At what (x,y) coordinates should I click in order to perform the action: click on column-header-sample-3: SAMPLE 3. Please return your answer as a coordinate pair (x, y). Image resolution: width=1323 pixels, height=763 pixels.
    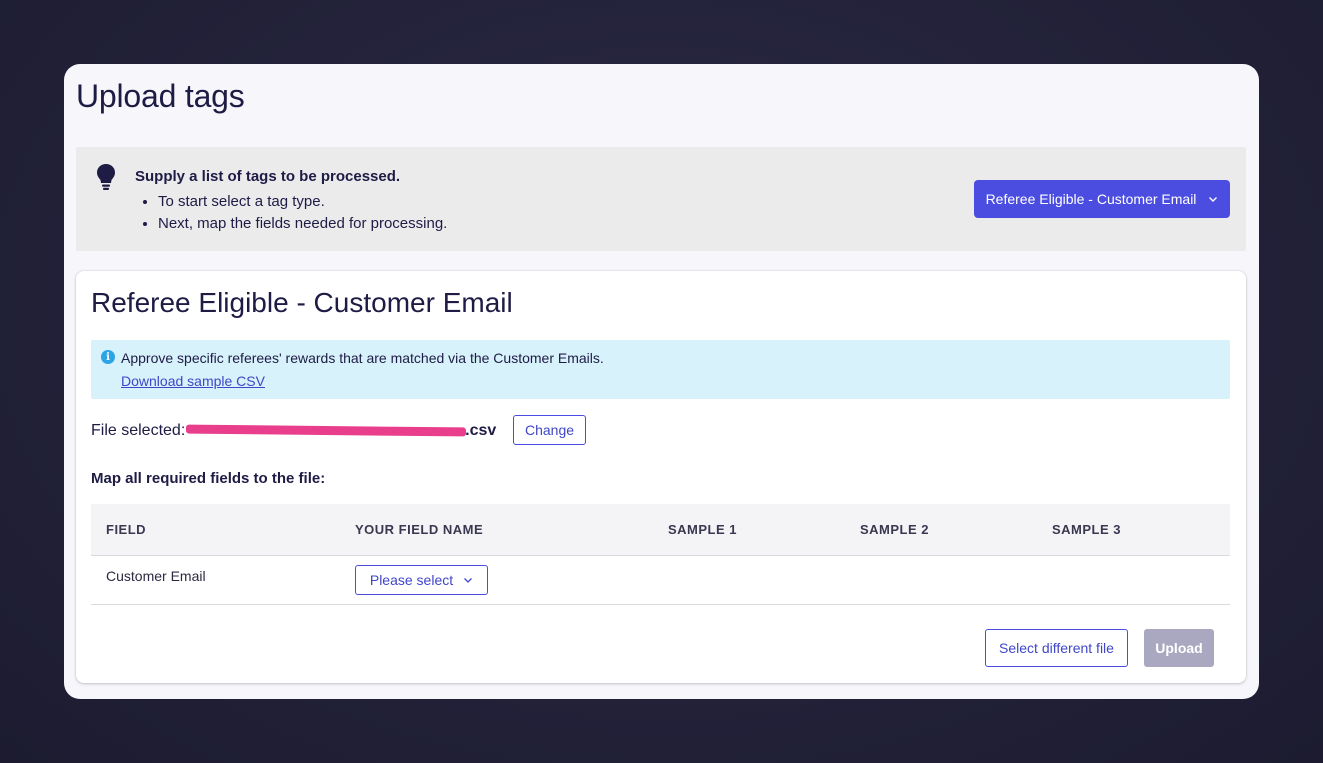
    Looking at the image, I should click on (1087, 529).